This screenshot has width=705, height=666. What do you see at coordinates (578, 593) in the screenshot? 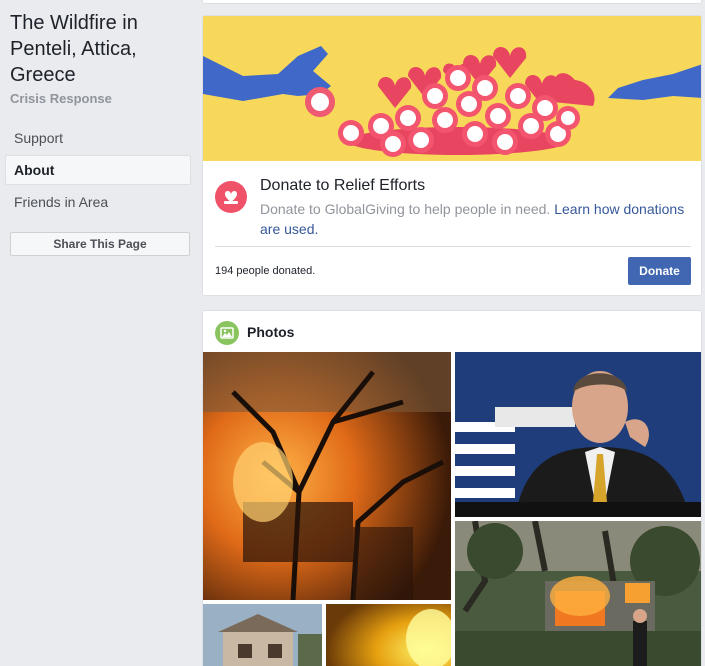
I see `photo-burning-building` at bounding box center [578, 593].